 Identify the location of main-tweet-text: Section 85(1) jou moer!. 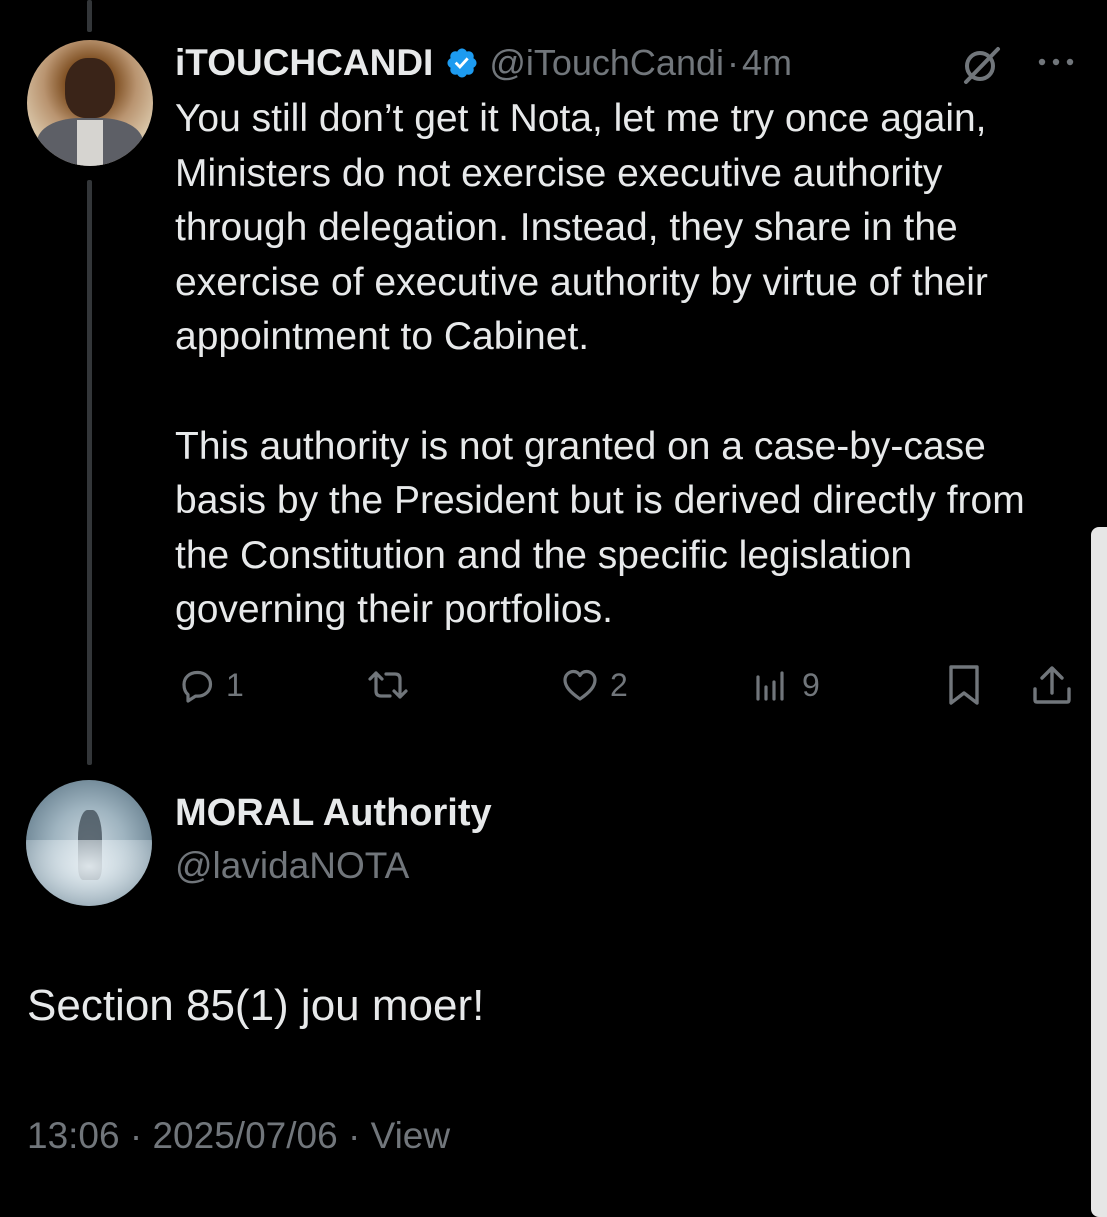
(256, 1005).